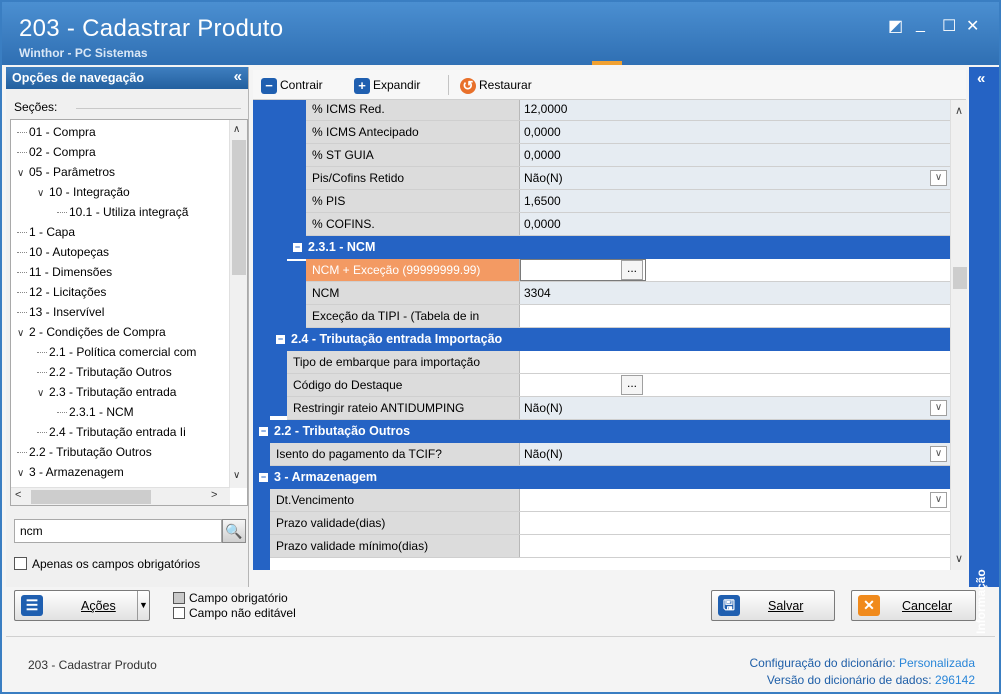 This screenshot has height=694, width=1001. Describe the element at coordinates (20, 563) in the screenshot. I see `only-required-checkbox` at that location.